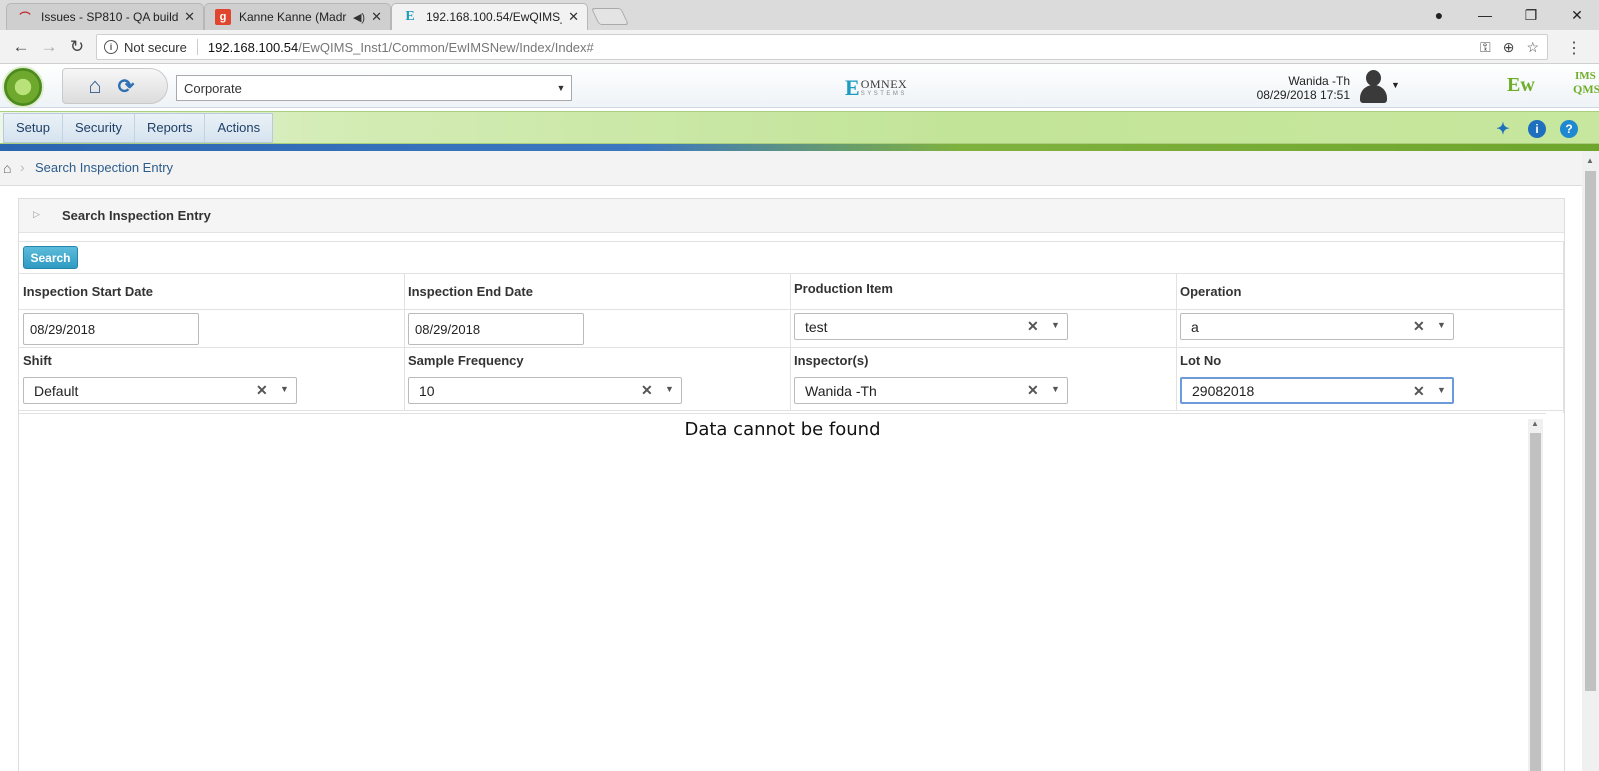 The width and height of the screenshot is (1599, 771). Describe the element at coordinates (99, 128) in the screenshot. I see `menu-security: Security` at that location.